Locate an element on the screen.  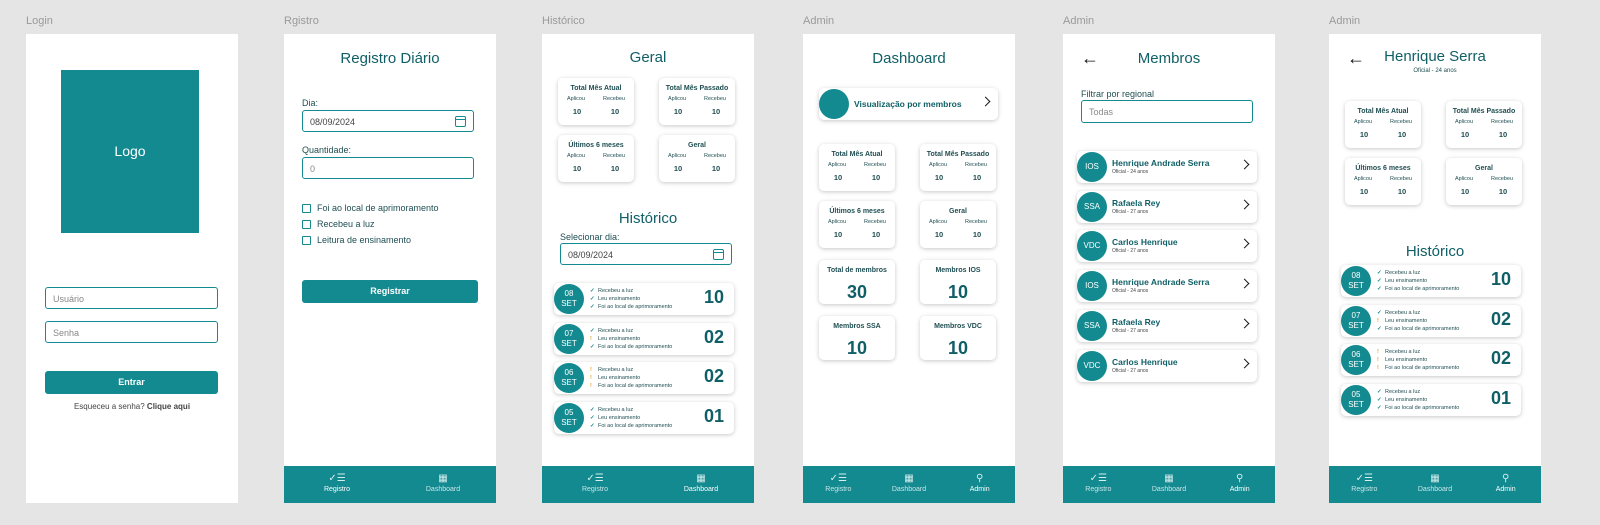
forgot-password: Esqueceu a senha? Clique aqui is located at coordinates (132, 406).